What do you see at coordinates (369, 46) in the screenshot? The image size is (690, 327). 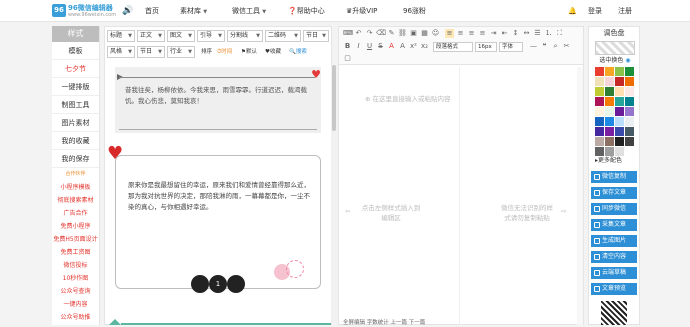 I see `underline-icon: U` at bounding box center [369, 46].